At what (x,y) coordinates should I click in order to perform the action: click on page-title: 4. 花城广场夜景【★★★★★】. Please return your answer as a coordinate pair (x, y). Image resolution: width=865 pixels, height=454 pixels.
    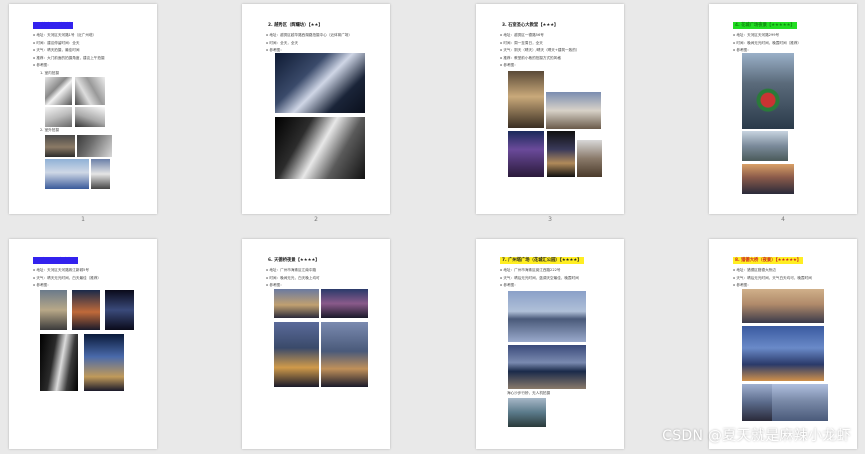
    Looking at the image, I should click on (765, 25).